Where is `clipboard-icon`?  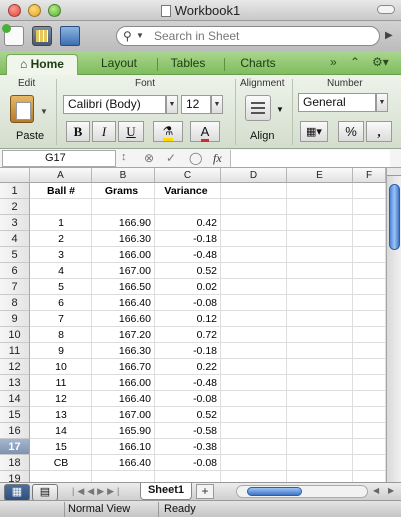 clipboard-icon is located at coordinates (22, 109).